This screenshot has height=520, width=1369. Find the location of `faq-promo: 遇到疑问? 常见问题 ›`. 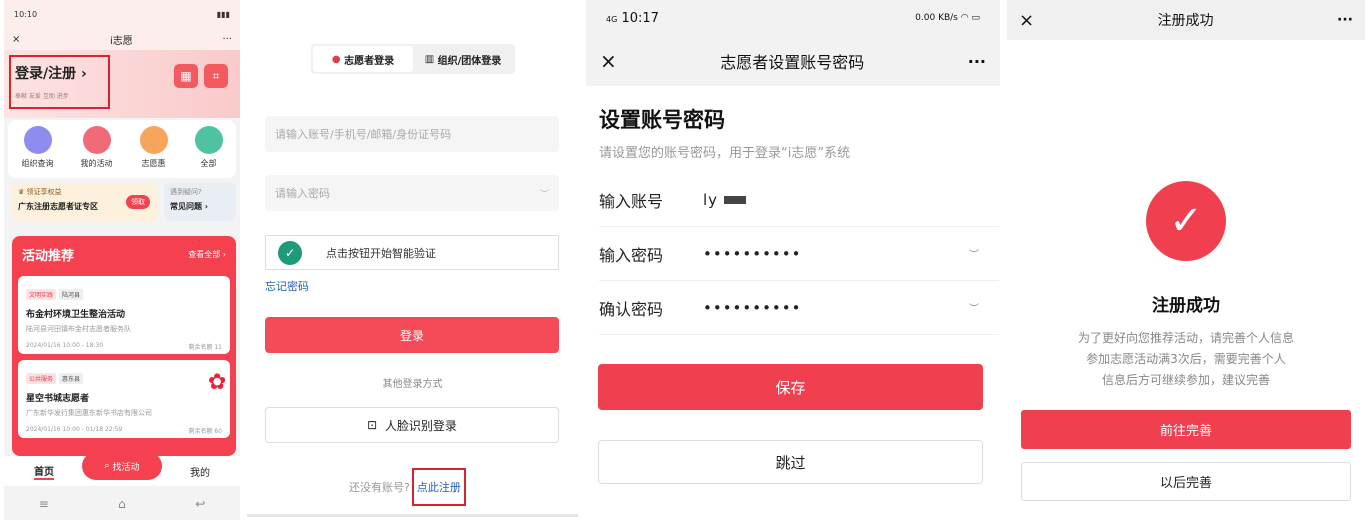

faq-promo: 遇到疑问? 常见问题 › is located at coordinates (200, 202).